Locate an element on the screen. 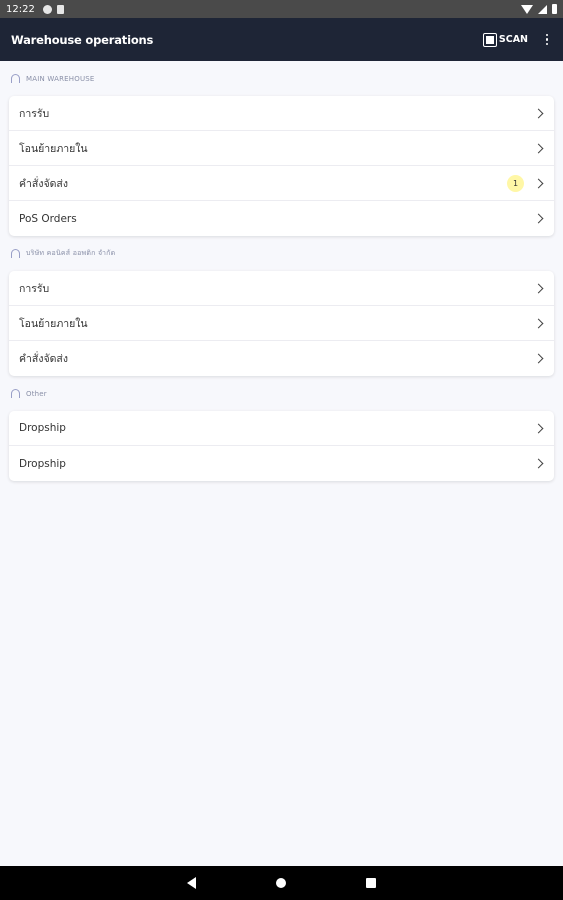 Image resolution: width=563 pixels, height=900 pixels. scan-button: SCAN is located at coordinates (505, 39).